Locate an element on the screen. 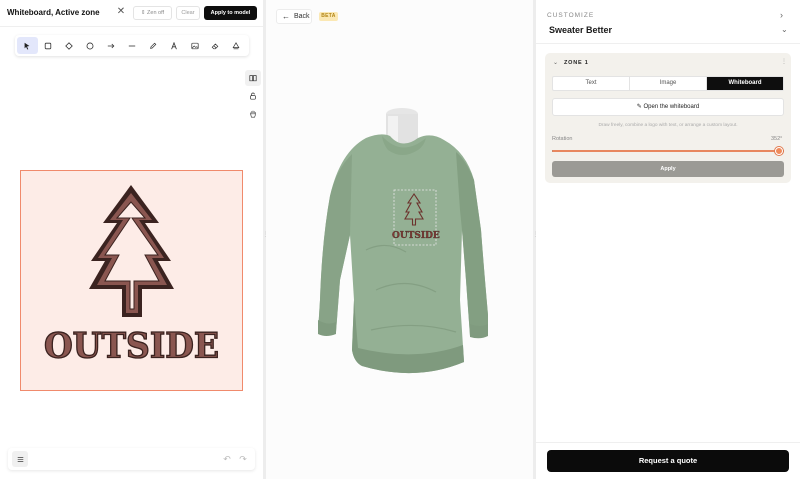  ellipse-tool is located at coordinates (90, 45).